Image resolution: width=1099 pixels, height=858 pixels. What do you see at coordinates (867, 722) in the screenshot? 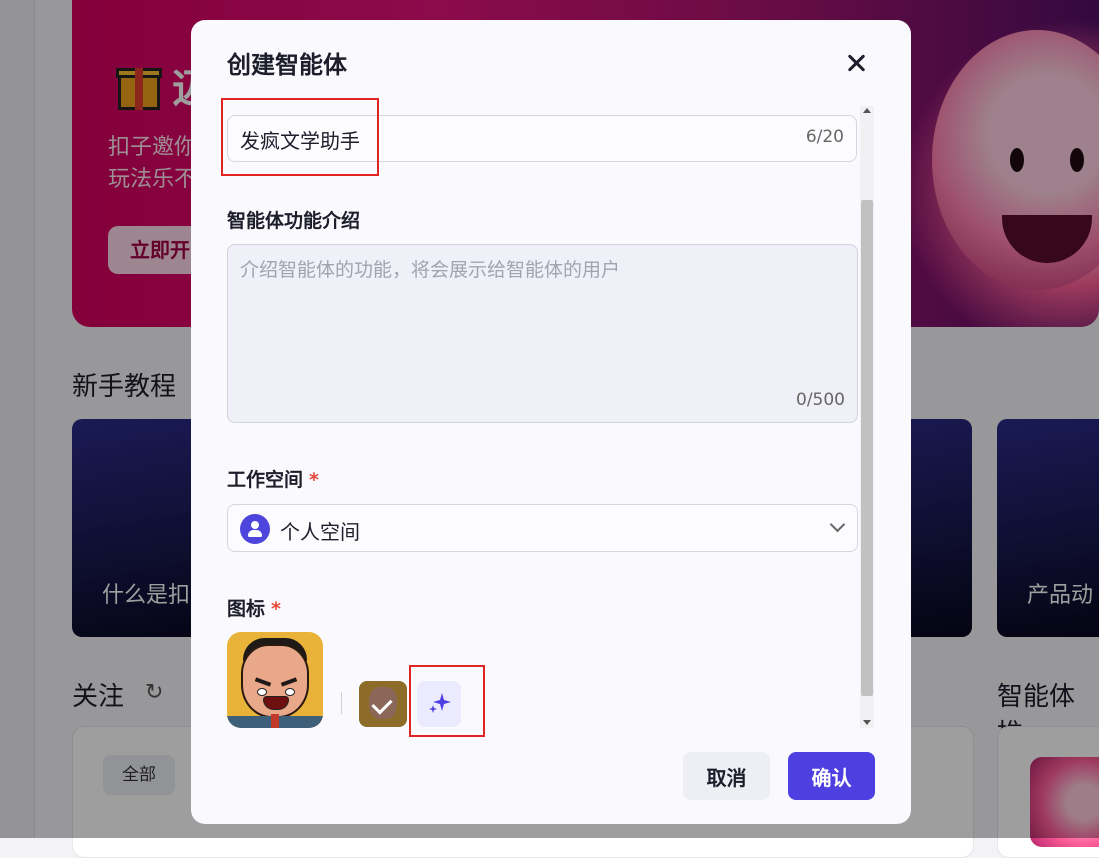
I see `scroll-down-arrow-icon` at bounding box center [867, 722].